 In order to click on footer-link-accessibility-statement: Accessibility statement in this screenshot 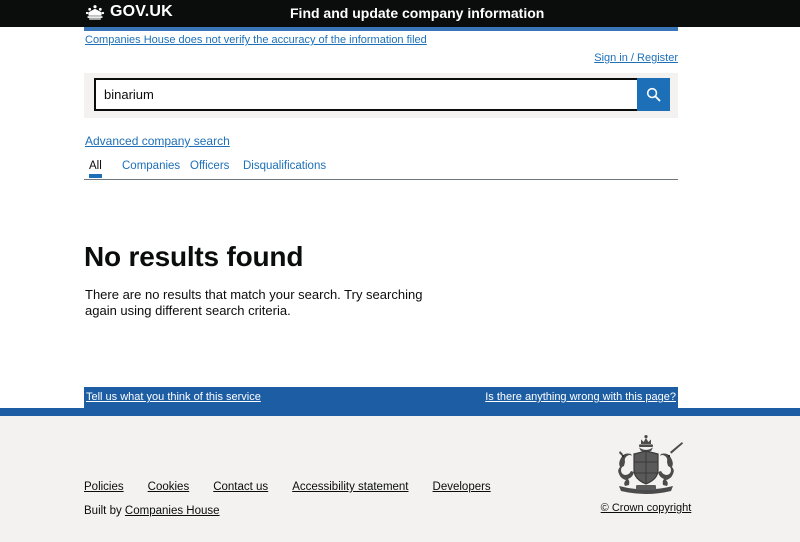, I will do `click(350, 487)`.